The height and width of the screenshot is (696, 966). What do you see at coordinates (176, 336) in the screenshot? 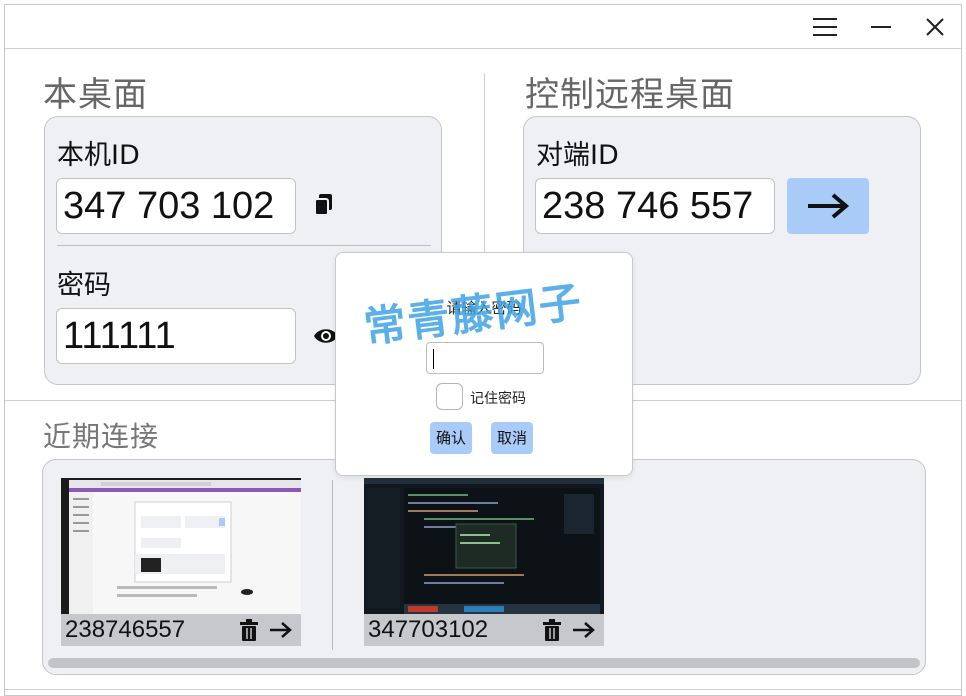
I see `password-field: 111111` at bounding box center [176, 336].